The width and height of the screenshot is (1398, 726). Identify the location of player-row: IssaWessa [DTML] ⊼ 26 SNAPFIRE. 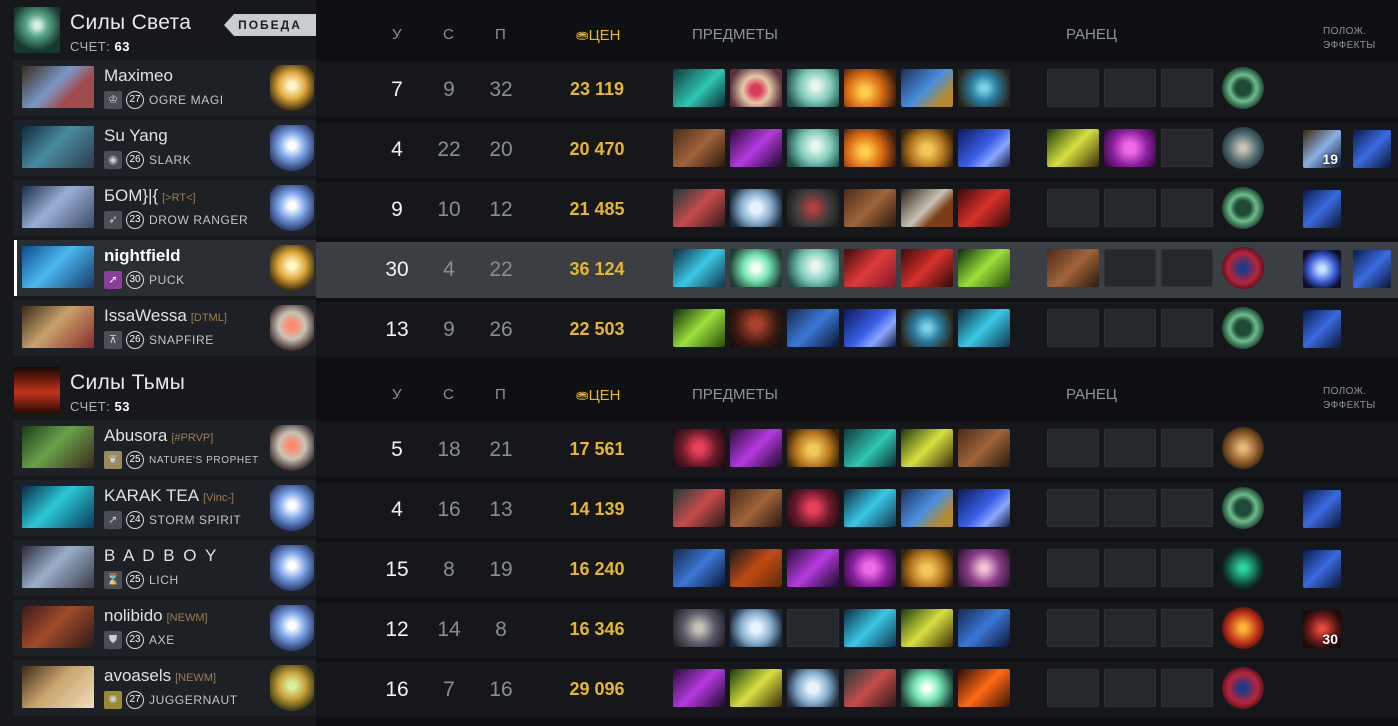
(165, 328).